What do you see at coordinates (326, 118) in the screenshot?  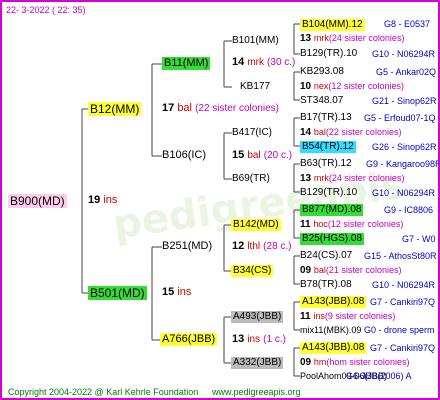 I see `gen4-2-line1: B17(TR).13` at bounding box center [326, 118].